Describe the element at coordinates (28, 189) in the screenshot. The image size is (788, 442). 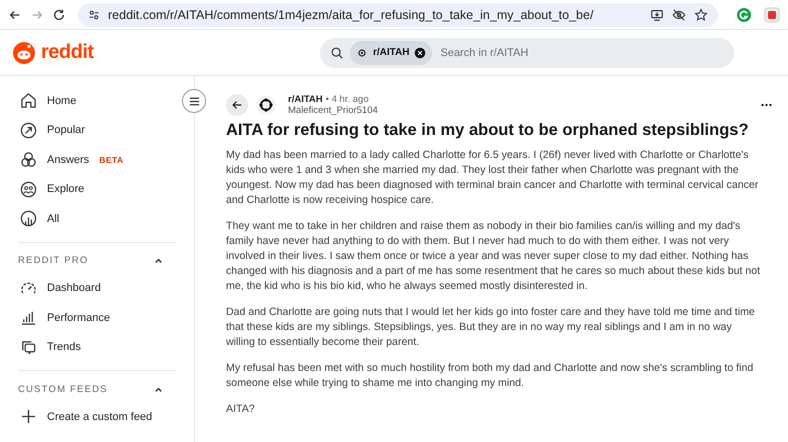
I see `people-icon` at that location.